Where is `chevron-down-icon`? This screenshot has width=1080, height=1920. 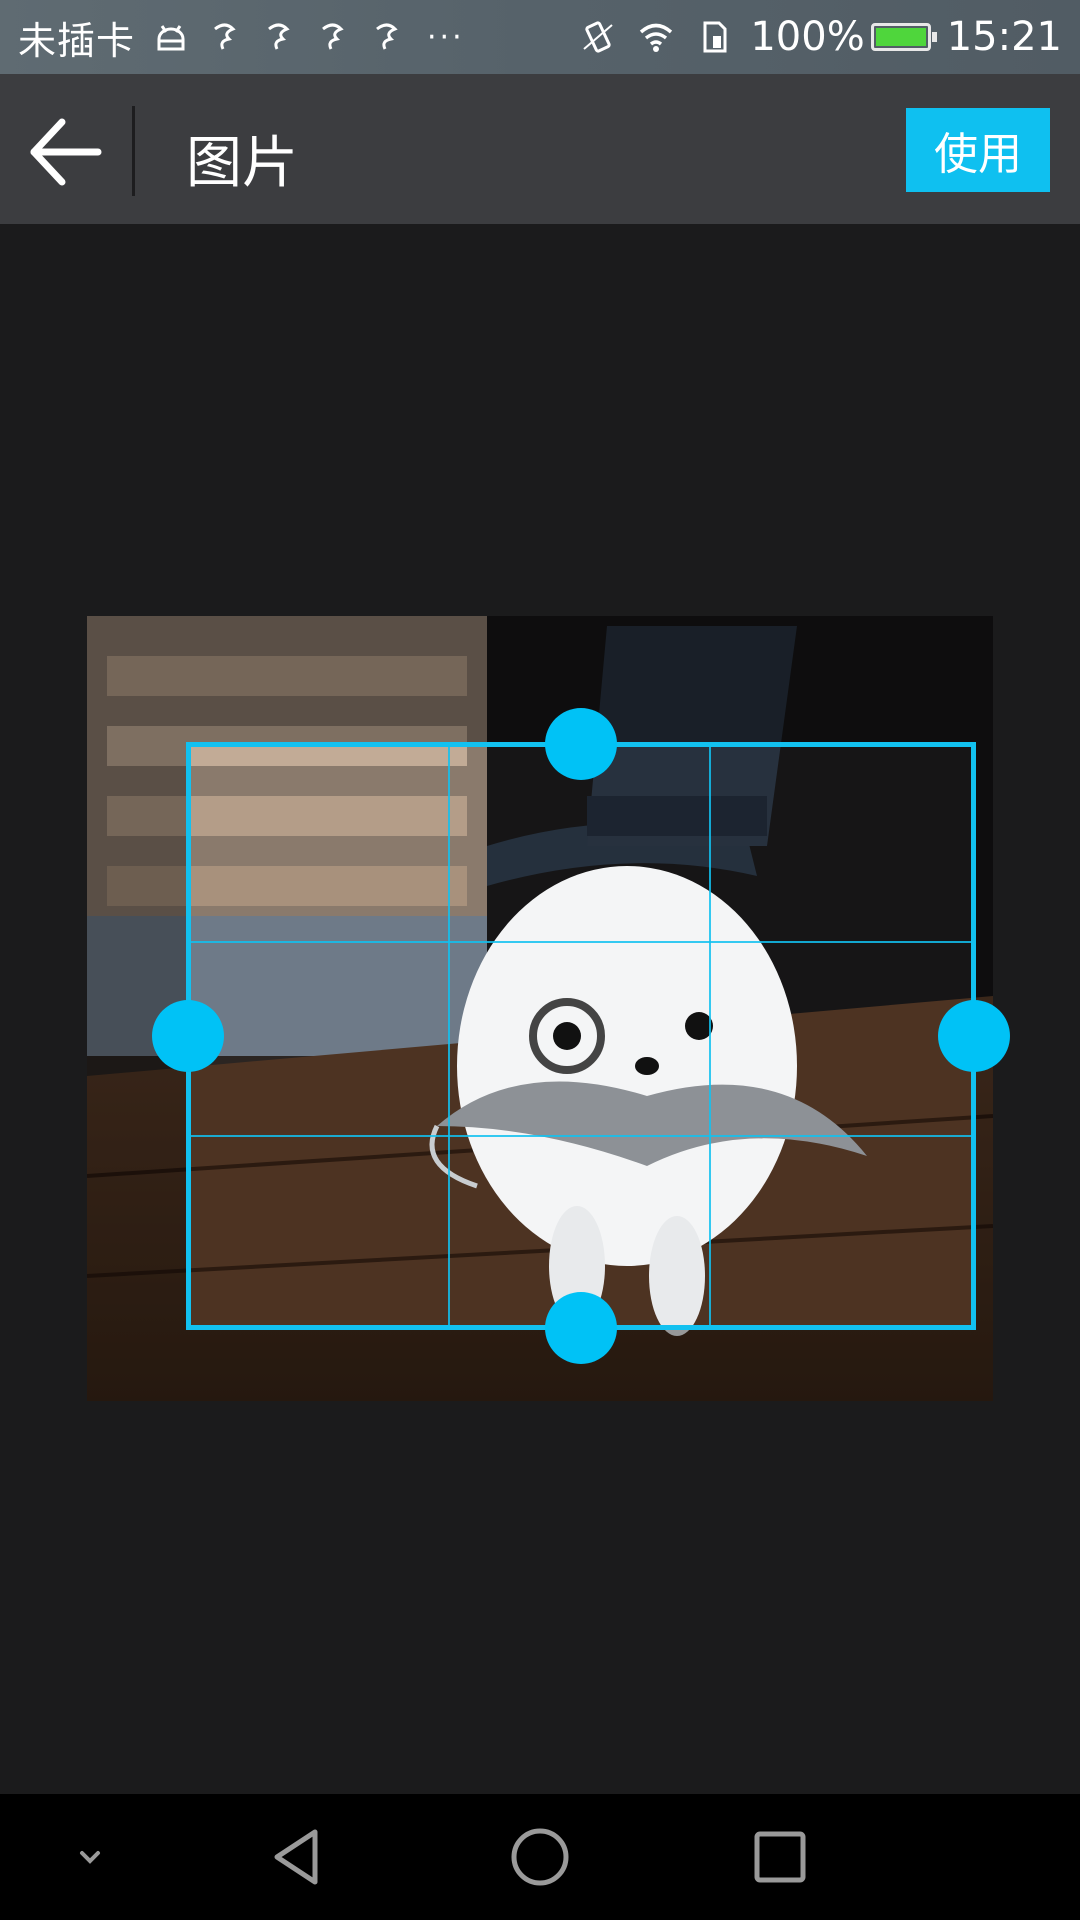
chevron-down-icon is located at coordinates (90, 1857).